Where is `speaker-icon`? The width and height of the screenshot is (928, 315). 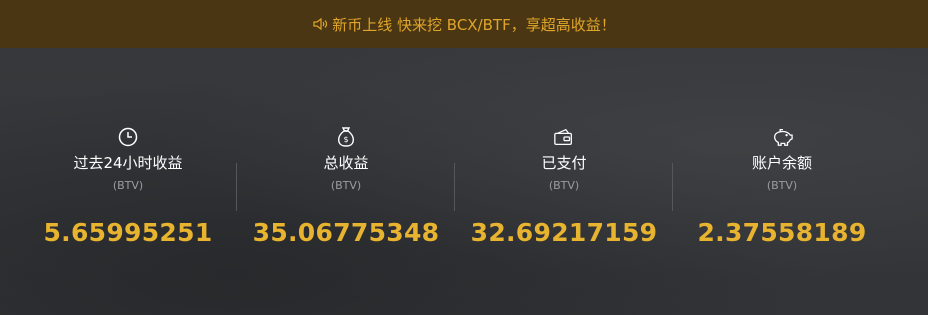 speaker-icon is located at coordinates (320, 24).